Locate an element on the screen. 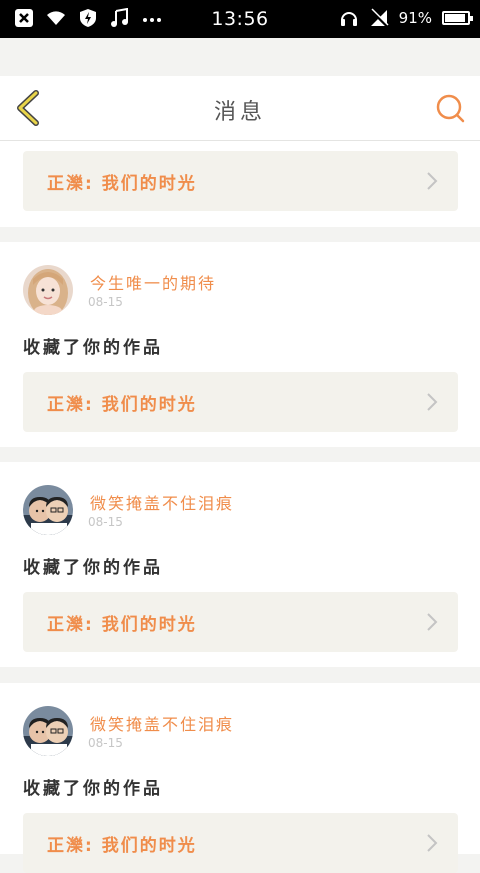 The width and height of the screenshot is (480, 873). status-bar: 13:56 91% is located at coordinates (240, 19).